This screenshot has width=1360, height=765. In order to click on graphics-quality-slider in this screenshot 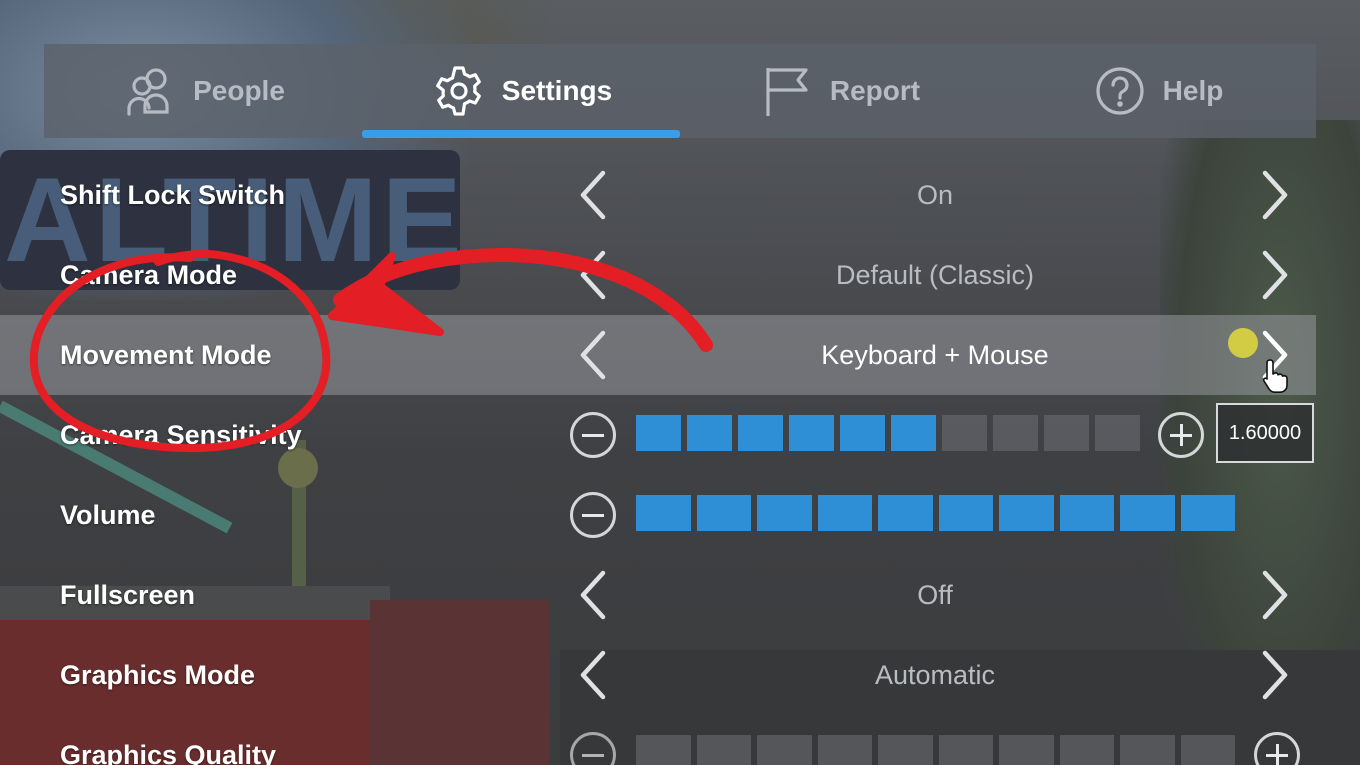, I will do `click(935, 750)`.